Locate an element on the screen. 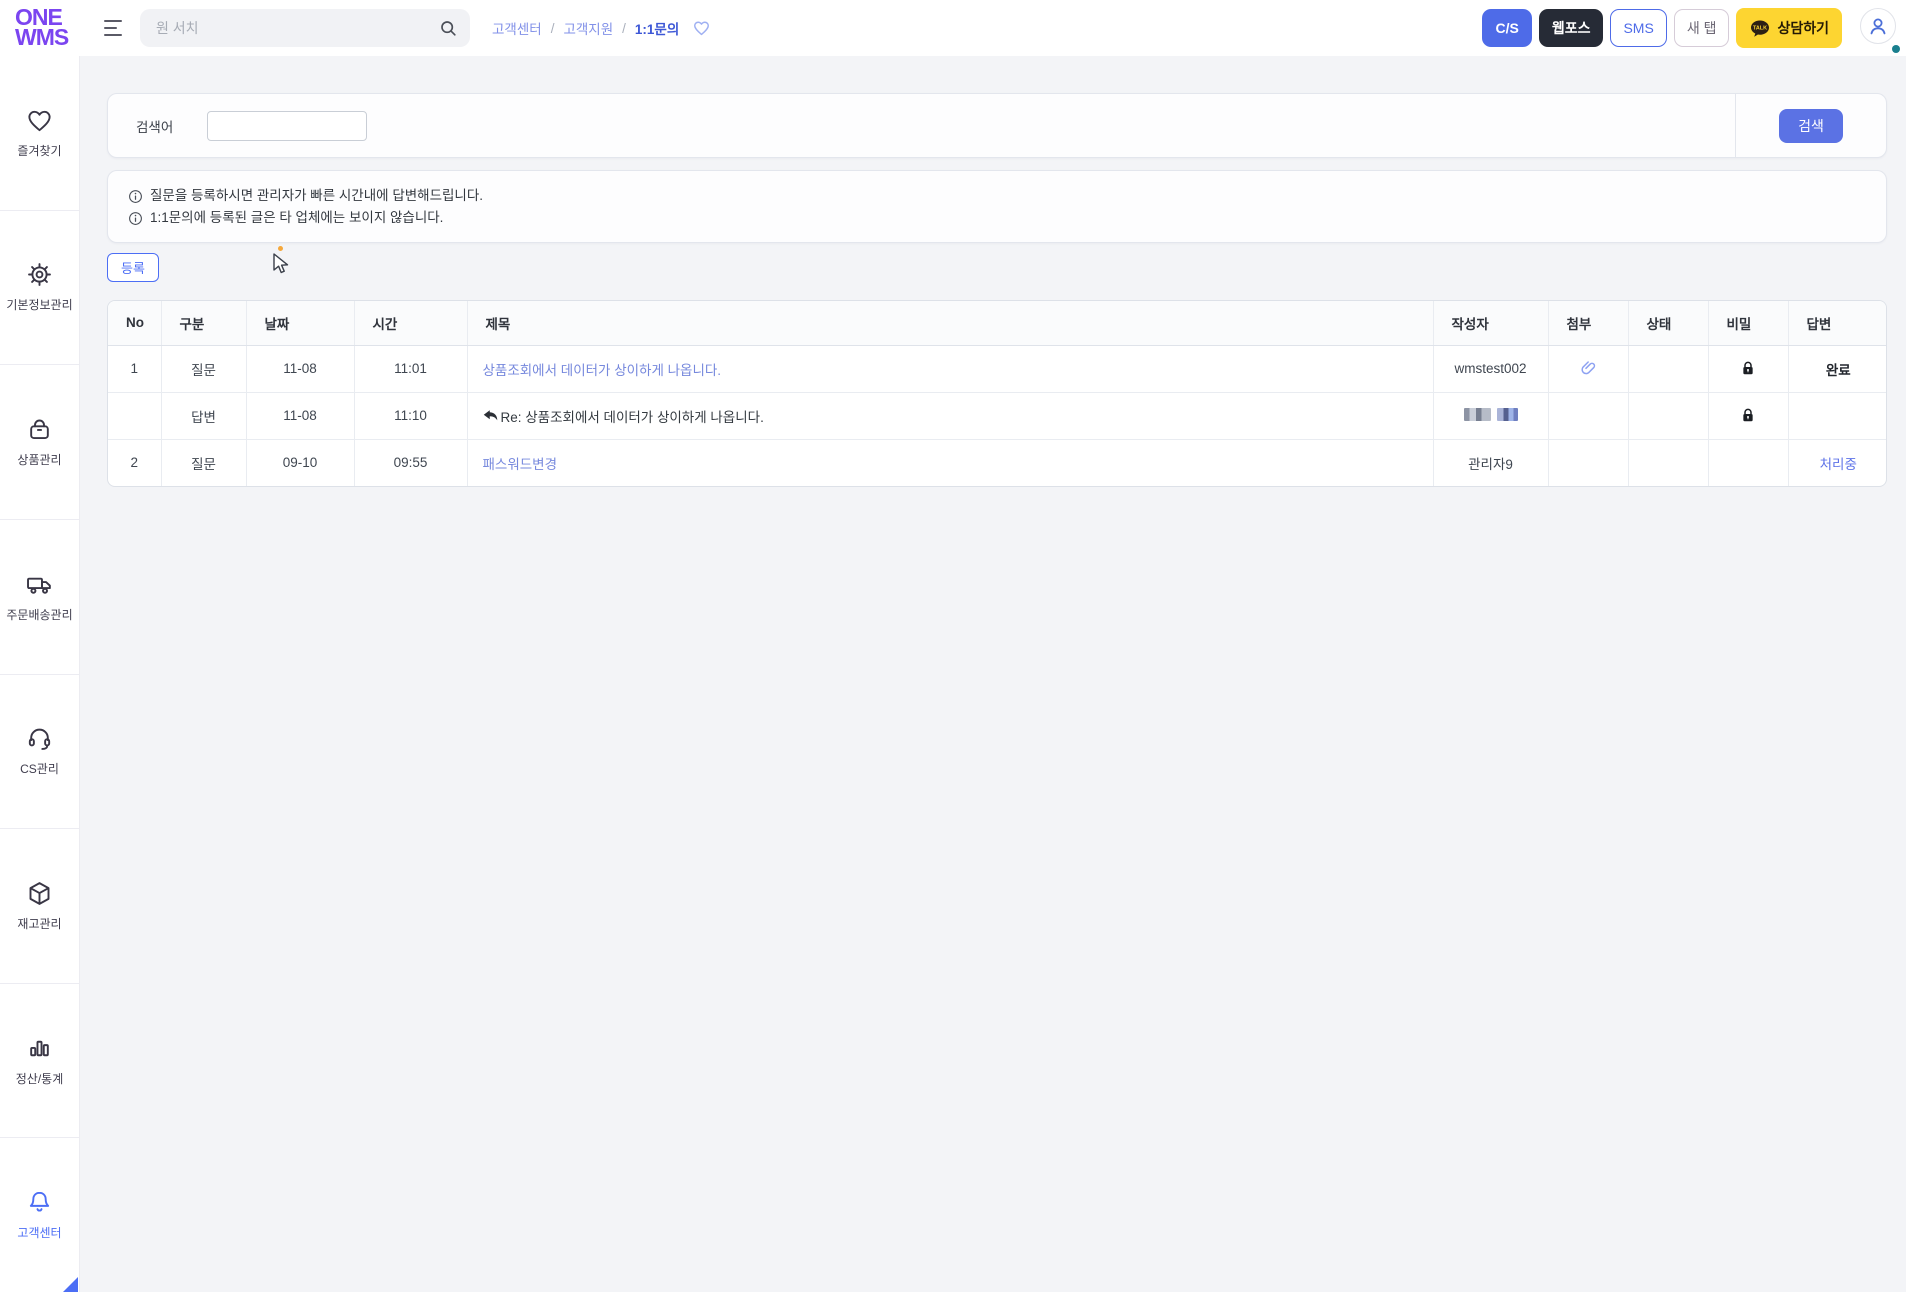  sidebar-item-label: 재고관리 is located at coordinates (39, 923).